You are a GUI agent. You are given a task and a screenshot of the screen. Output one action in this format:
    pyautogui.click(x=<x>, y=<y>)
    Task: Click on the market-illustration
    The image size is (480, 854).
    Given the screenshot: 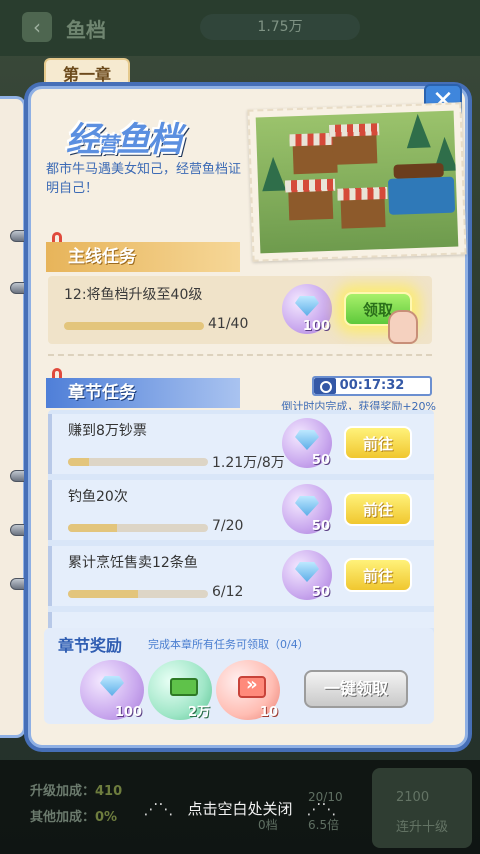 What is the action you would take?
    pyautogui.click(x=357, y=182)
    